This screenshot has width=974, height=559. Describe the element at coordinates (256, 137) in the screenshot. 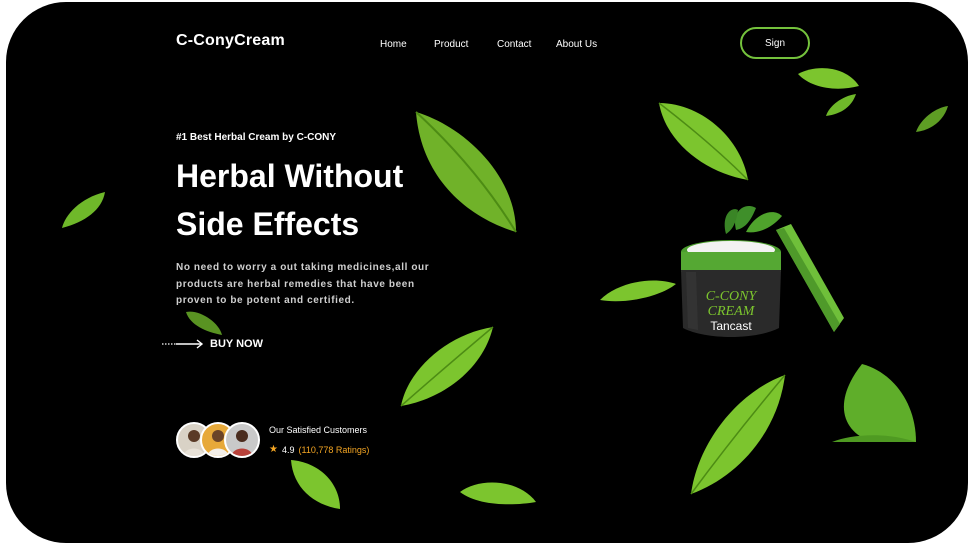

I see `hero-tagline: #1 Best Herbal Cream by C-CONY` at that location.